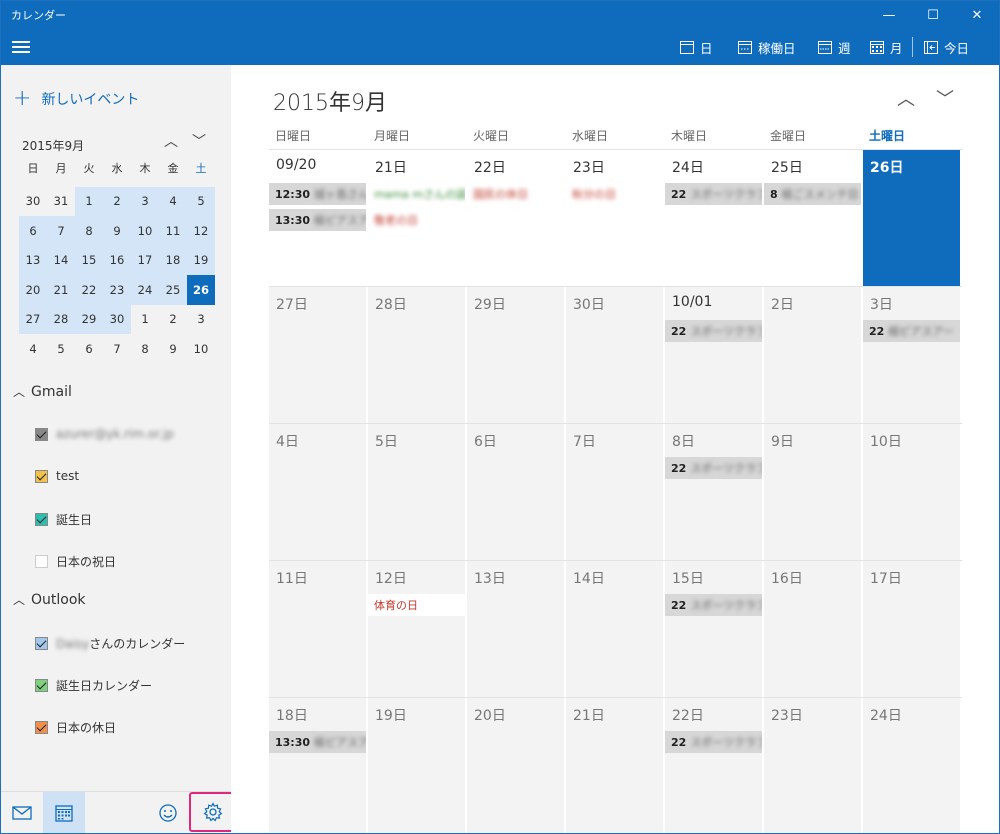 The width and height of the screenshot is (1000, 834). What do you see at coordinates (21, 48) in the screenshot?
I see `hamburger-menu-icon` at bounding box center [21, 48].